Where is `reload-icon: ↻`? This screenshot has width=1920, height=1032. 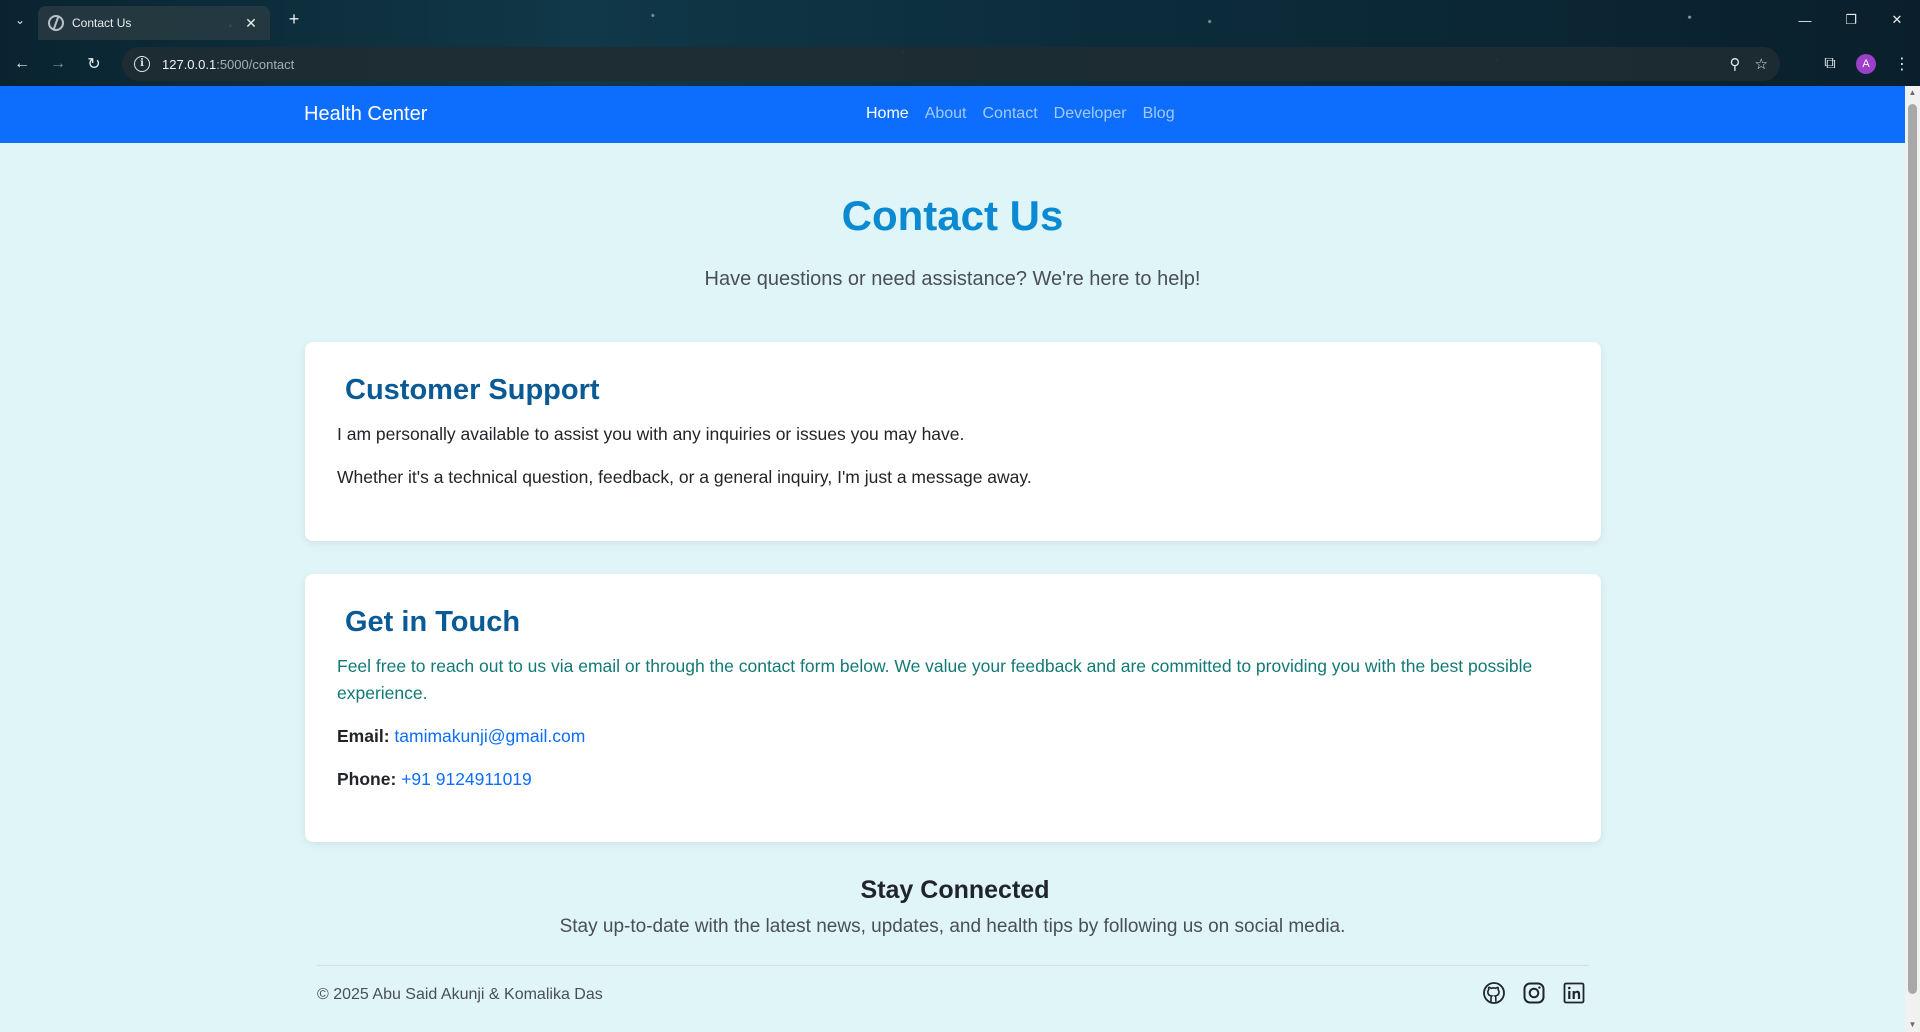 reload-icon: ↻ is located at coordinates (94, 64).